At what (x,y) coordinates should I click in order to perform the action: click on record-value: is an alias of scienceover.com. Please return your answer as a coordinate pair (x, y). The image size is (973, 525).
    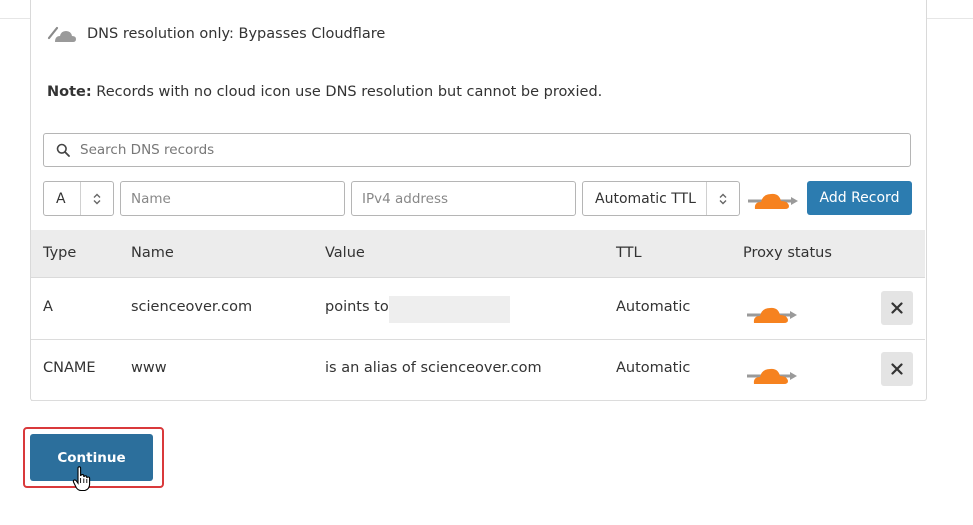
    Looking at the image, I should click on (433, 368).